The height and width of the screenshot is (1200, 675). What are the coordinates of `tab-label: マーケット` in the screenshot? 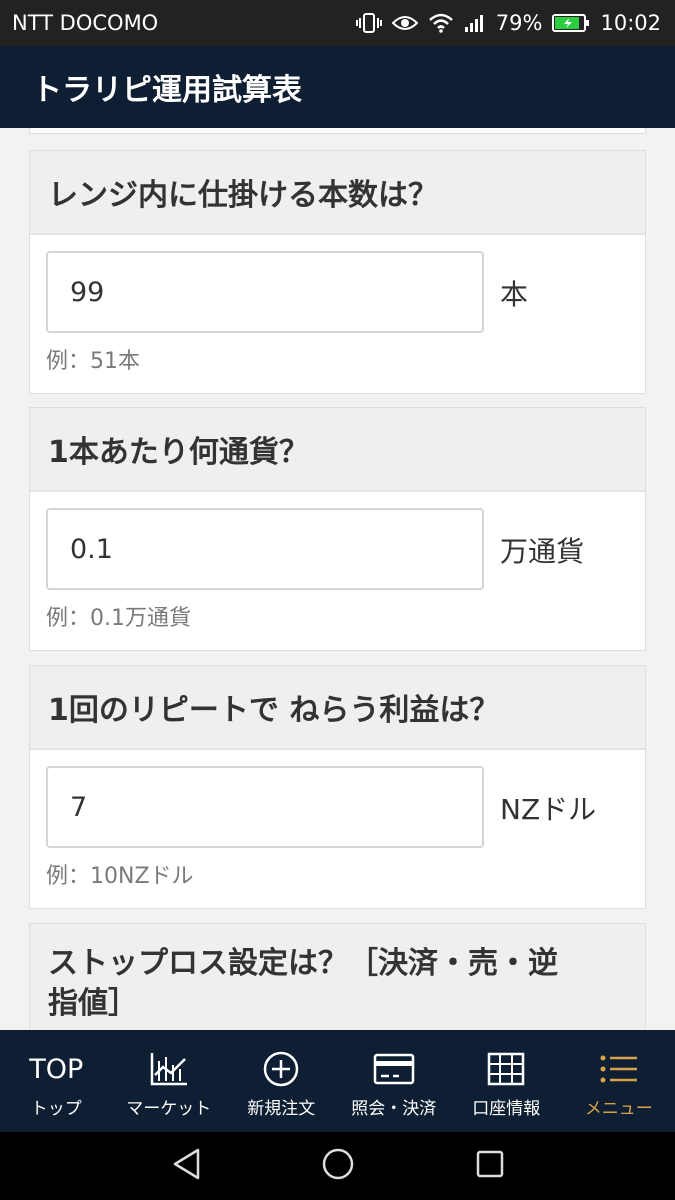 It's located at (169, 1109).